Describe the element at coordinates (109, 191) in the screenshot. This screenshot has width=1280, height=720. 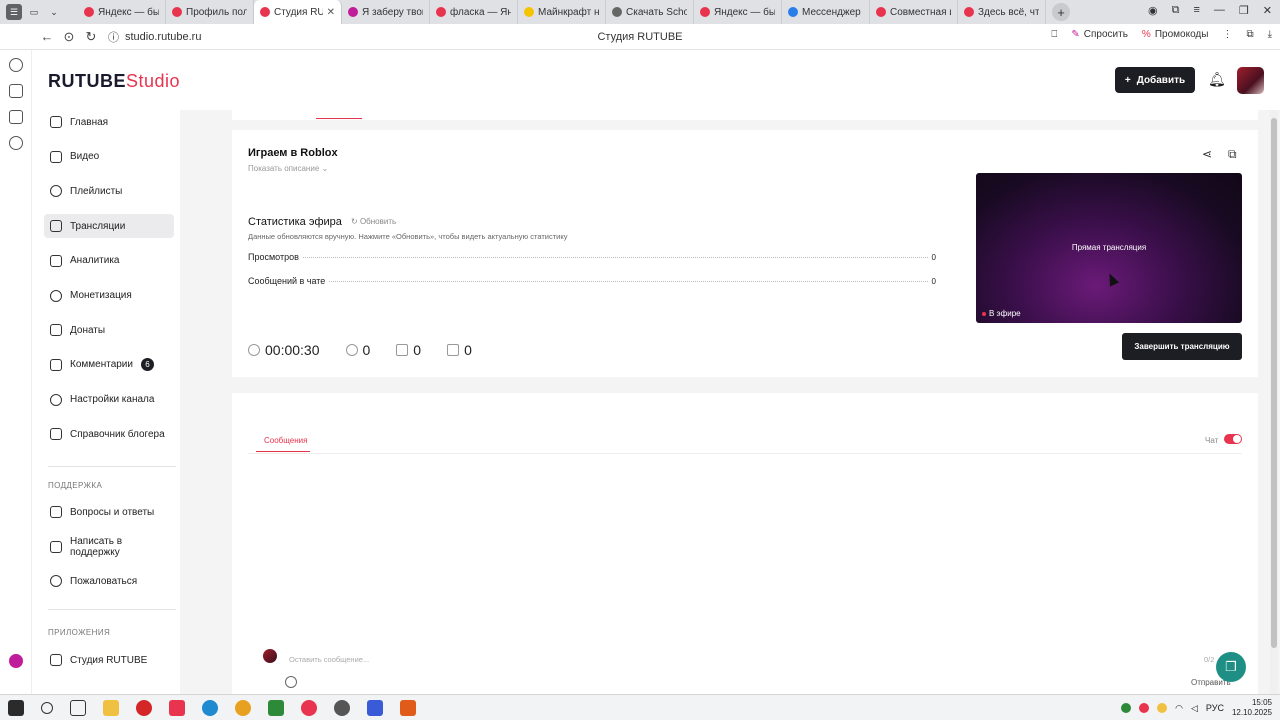
I see `sidebar-item: Плейлисты` at that location.